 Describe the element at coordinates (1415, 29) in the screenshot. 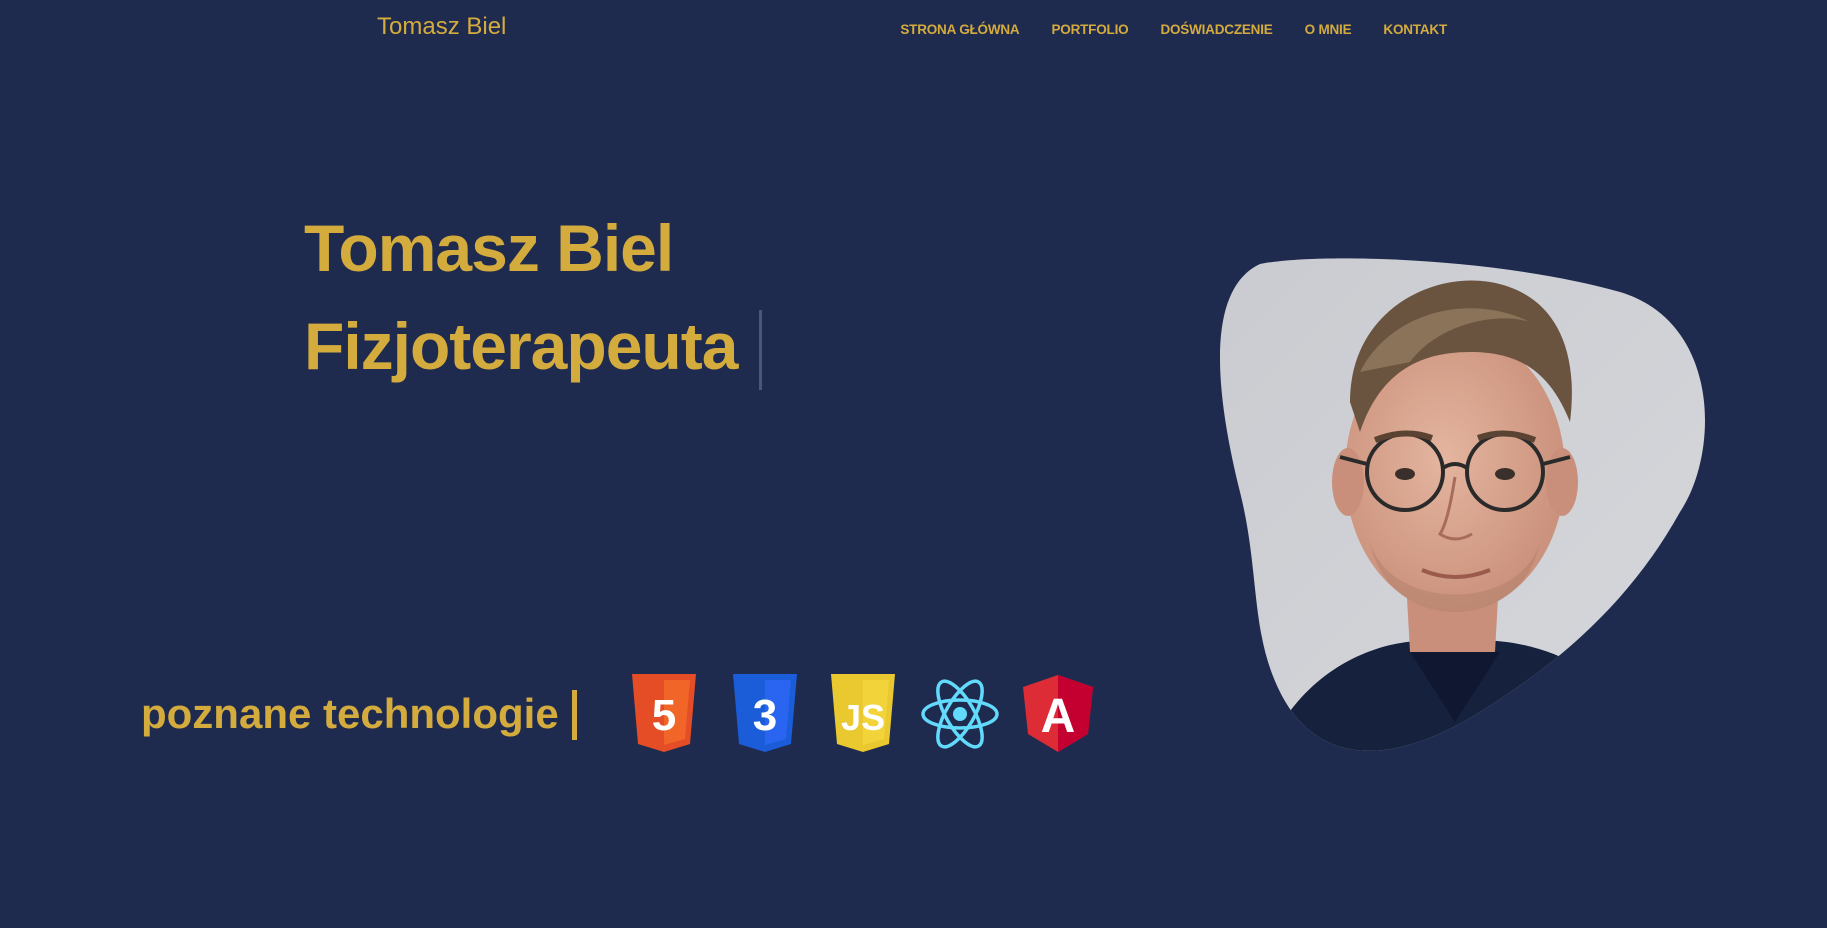

I see `nav-link-contact: KONTAKT` at that location.